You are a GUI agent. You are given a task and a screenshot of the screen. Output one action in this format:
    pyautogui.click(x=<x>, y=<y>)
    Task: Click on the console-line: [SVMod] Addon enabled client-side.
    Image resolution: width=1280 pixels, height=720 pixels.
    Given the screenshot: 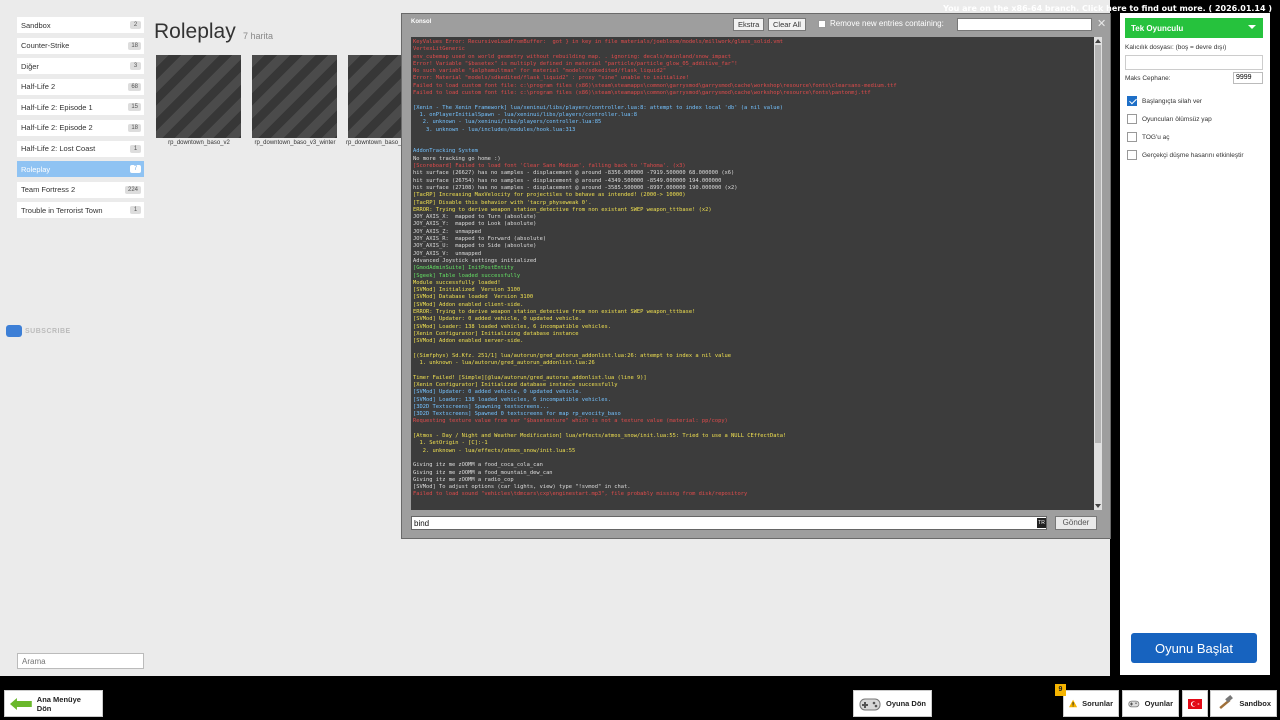 What is the action you would take?
    pyautogui.click(x=468, y=304)
    